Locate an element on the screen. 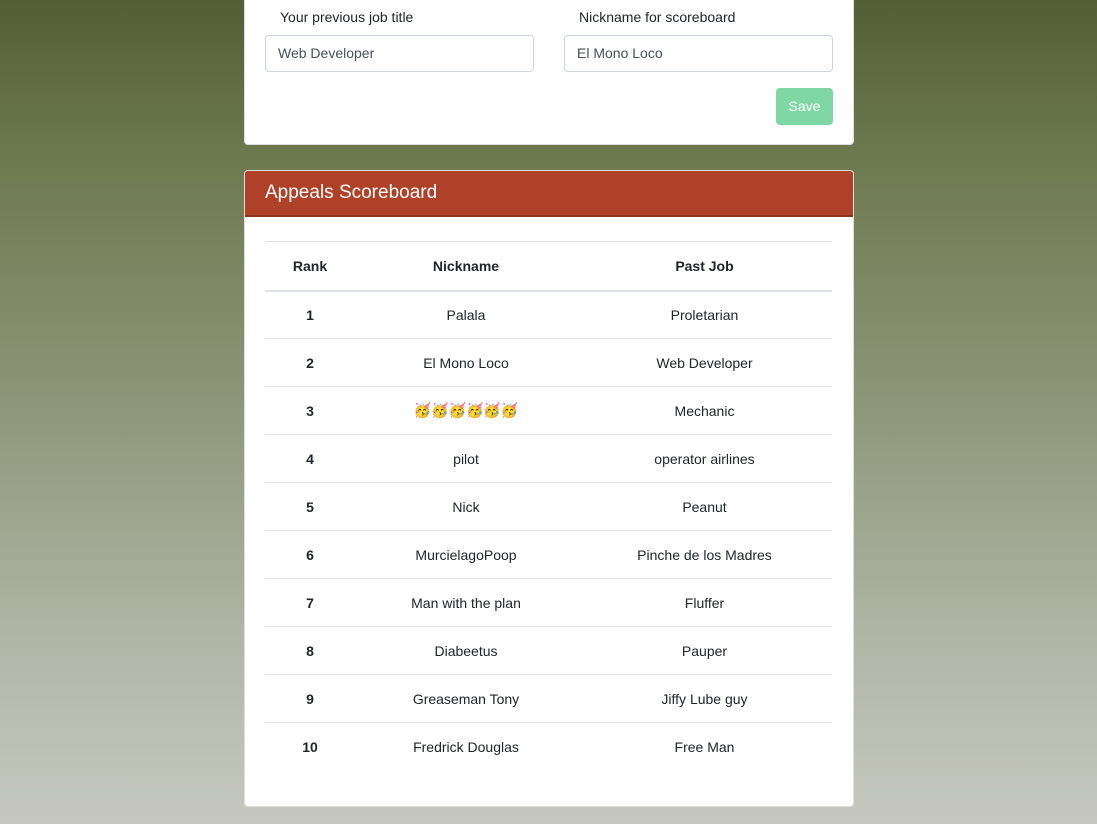 The width and height of the screenshot is (1097, 824). table-row: 10 Fredrick Douglas Free Man is located at coordinates (548, 746).